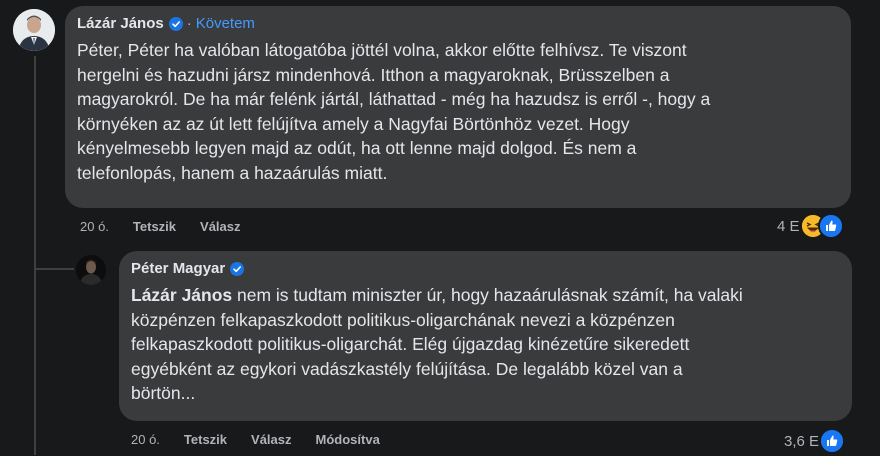 Image resolution: width=880 pixels, height=456 pixels. Describe the element at coordinates (54, 269) in the screenshot. I see `thread-line-branch` at that location.